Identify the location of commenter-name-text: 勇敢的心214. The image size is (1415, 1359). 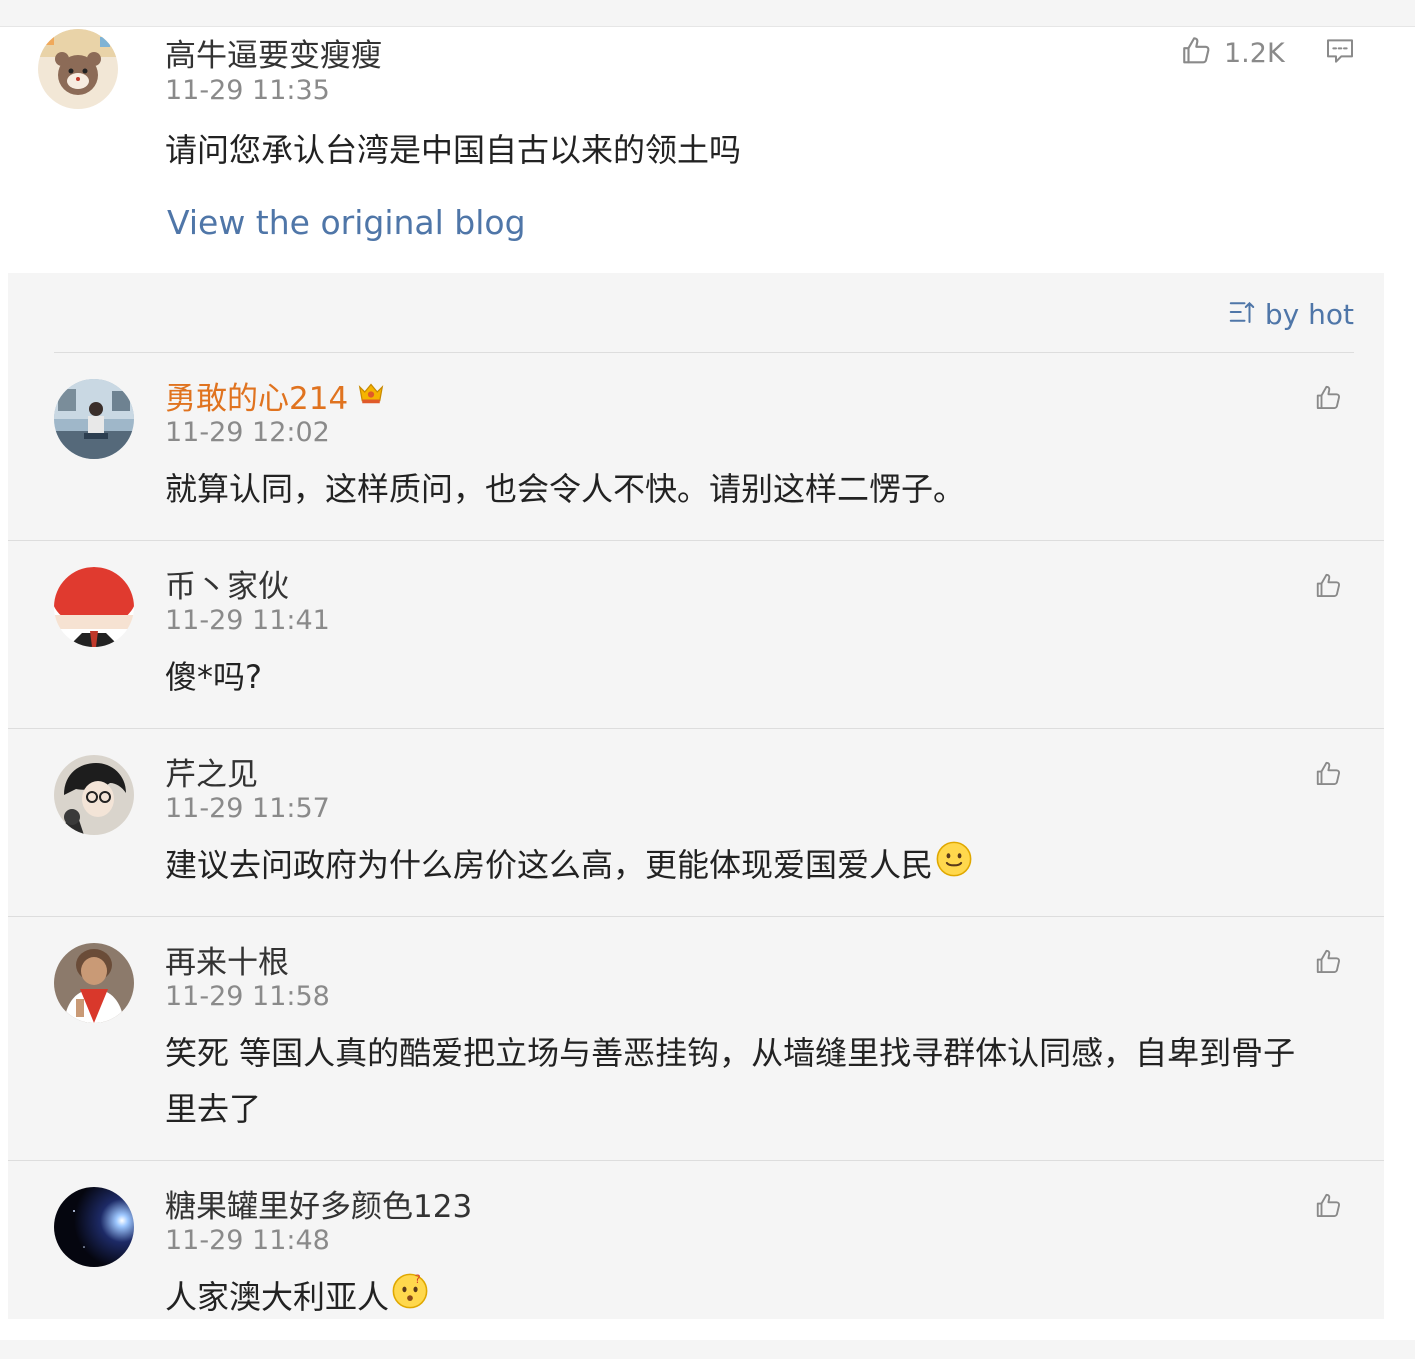
(257, 399).